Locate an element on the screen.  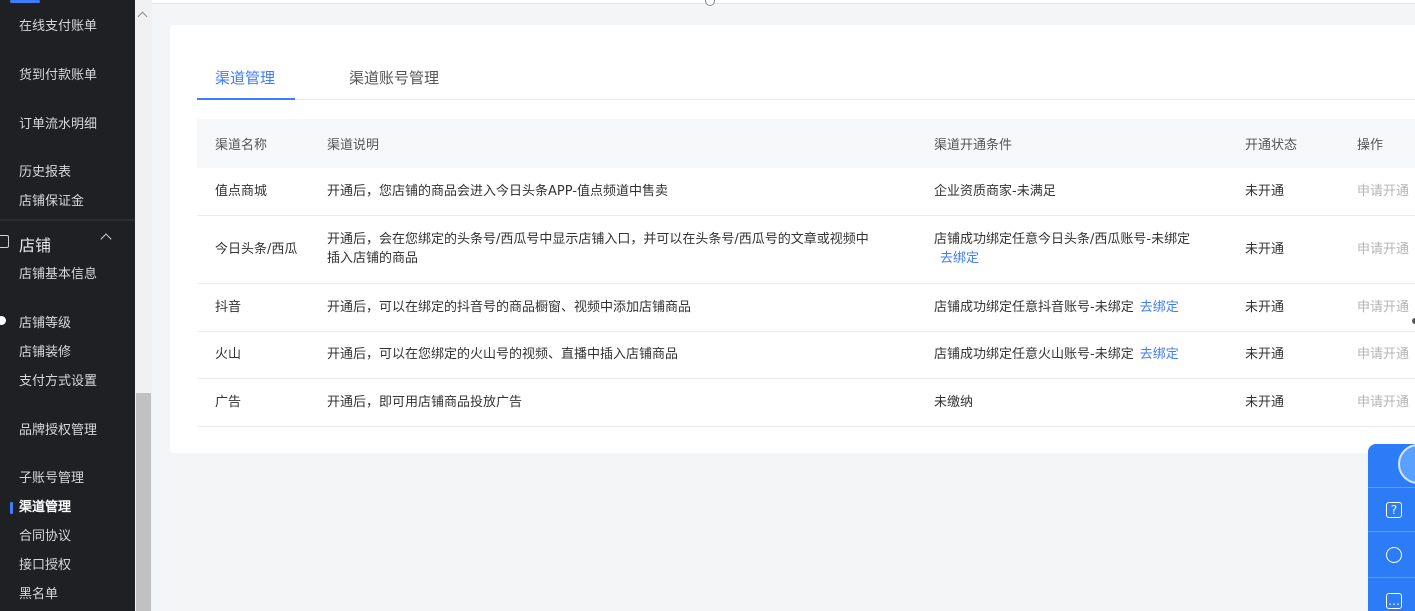
condition-text: 未缴纳 is located at coordinates (954, 402).